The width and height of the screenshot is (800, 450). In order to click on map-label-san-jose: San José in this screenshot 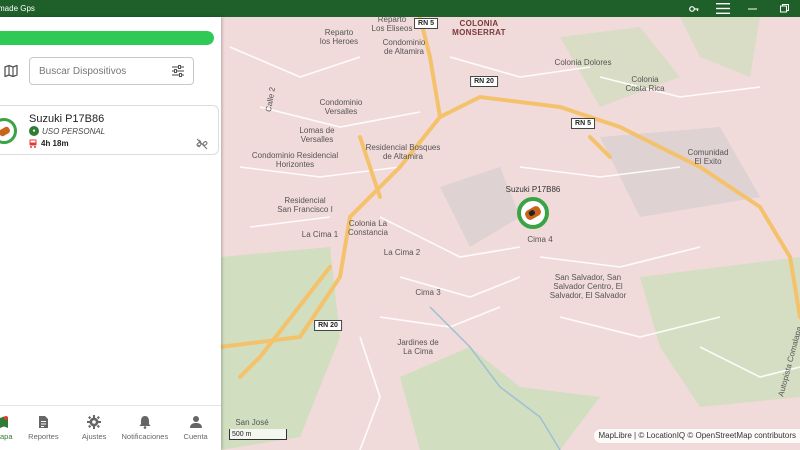, I will do `click(252, 422)`.